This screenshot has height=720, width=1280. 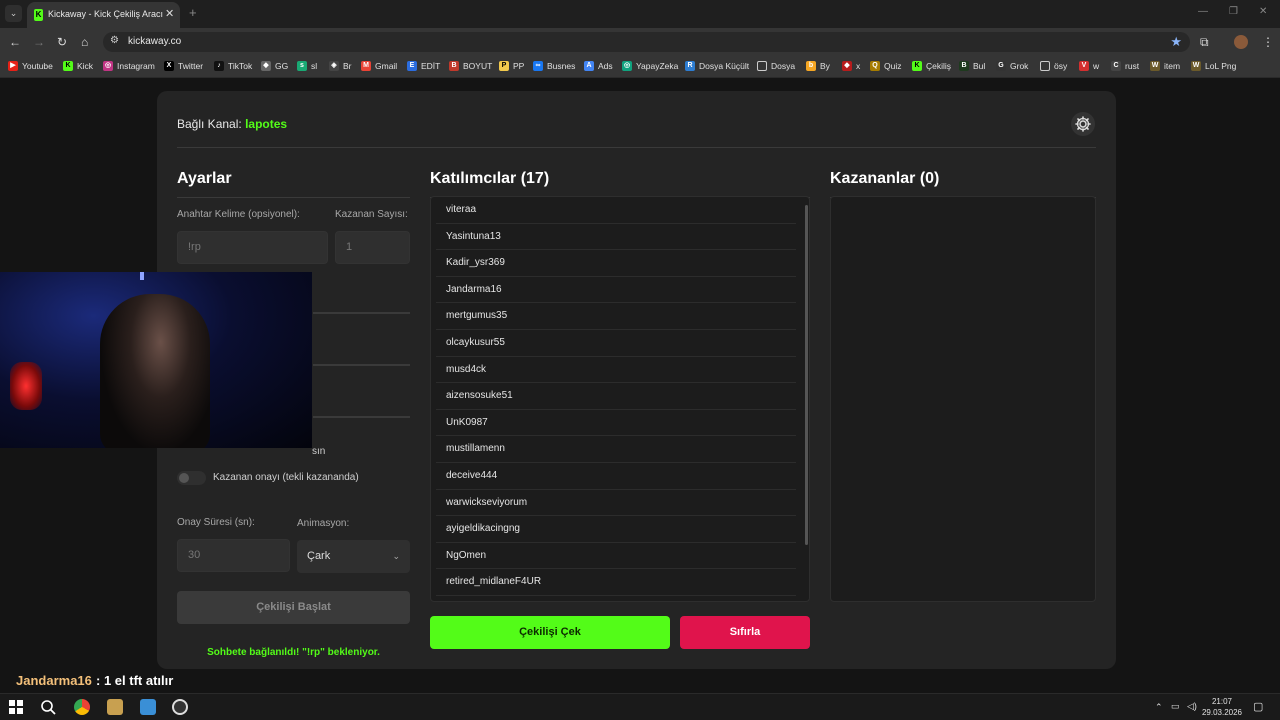 I want to click on winner-count-label: Kazanan Sayısı:, so click(x=371, y=214).